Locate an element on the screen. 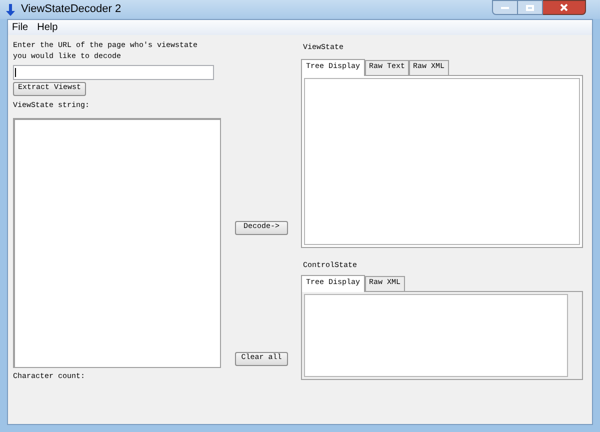  window-title: ViewStateDecoder 2 is located at coordinates (71, 10).